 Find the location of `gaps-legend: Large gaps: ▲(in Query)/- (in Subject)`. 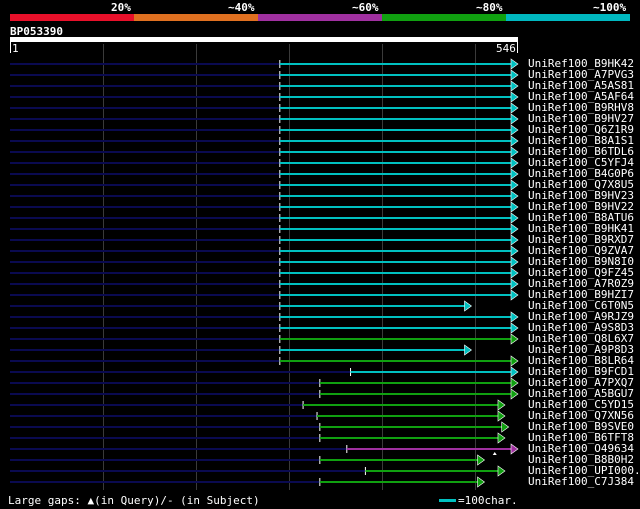

gaps-legend: Large gaps: ▲(in Query)/- (in Subject) is located at coordinates (134, 500).